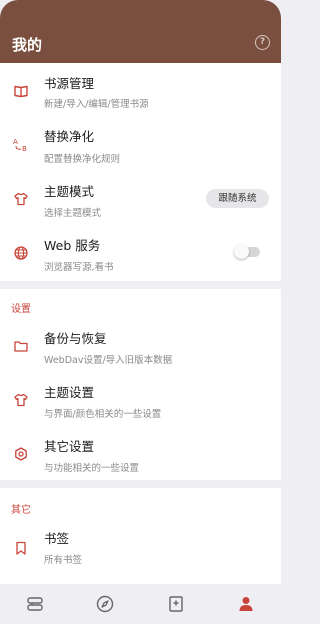  Describe the element at coordinates (57, 538) in the screenshot. I see `item-title: 书签` at that location.